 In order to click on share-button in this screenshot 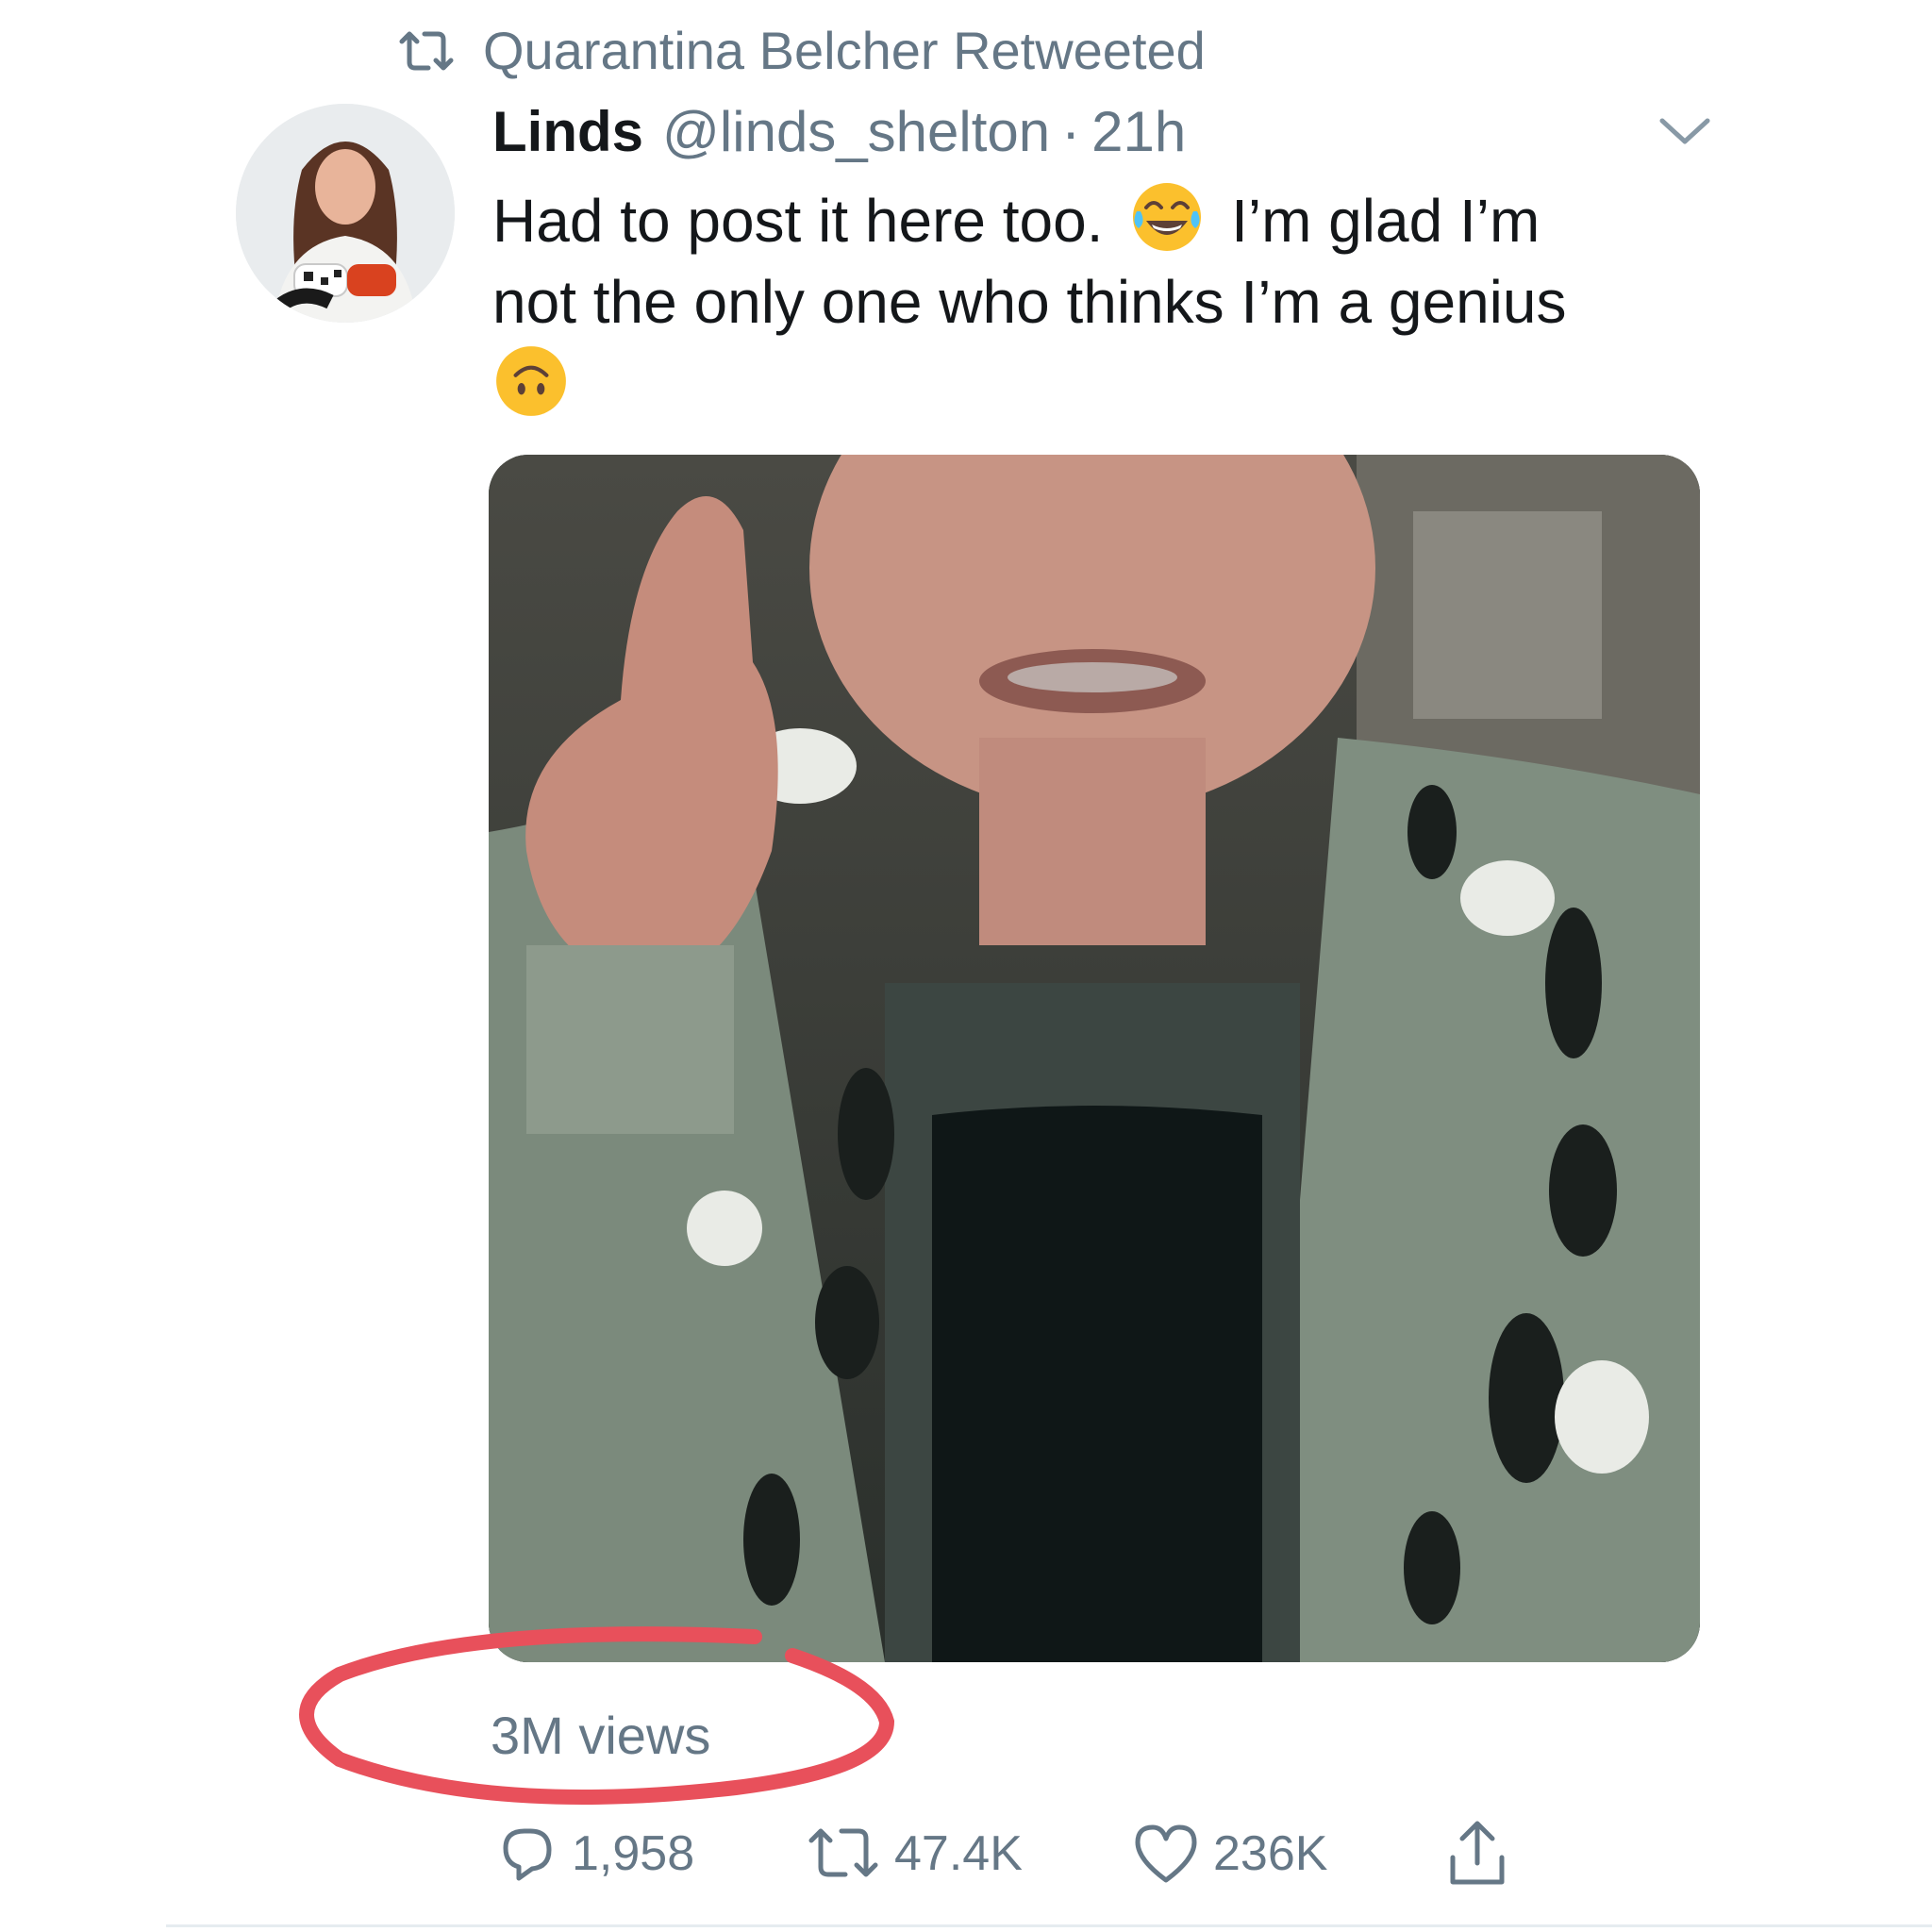, I will do `click(1483, 1853)`.